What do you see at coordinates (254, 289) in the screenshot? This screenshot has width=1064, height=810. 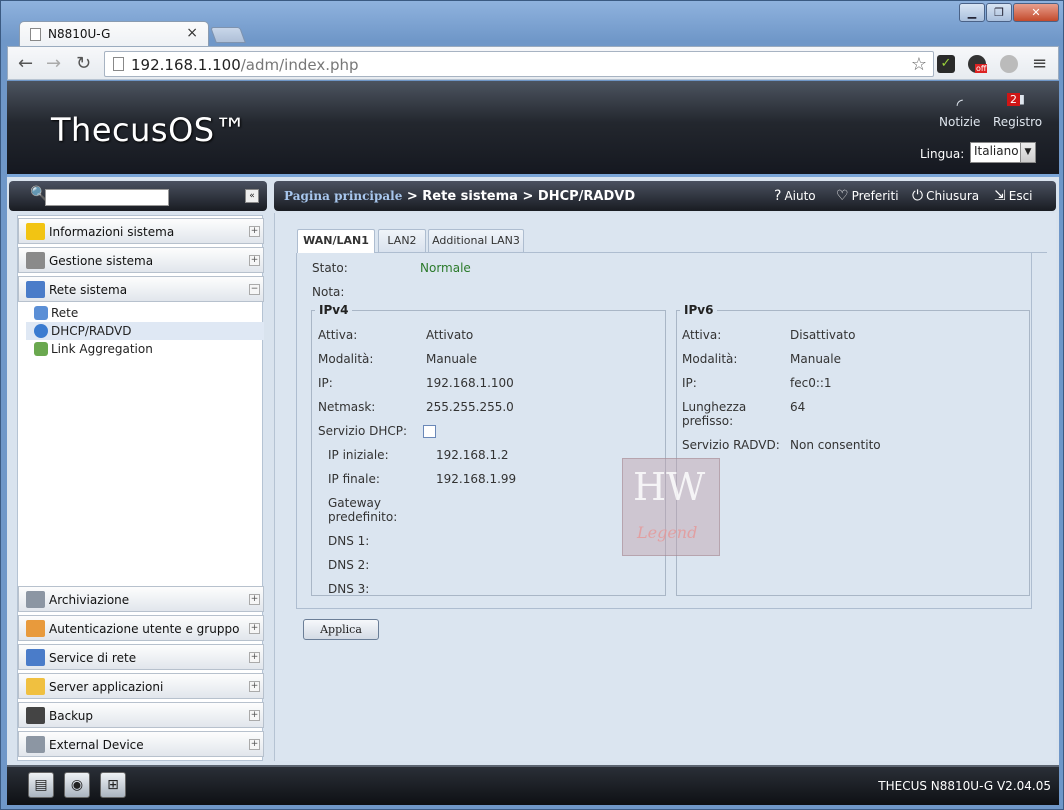 I see `collapse-icon: −` at bounding box center [254, 289].